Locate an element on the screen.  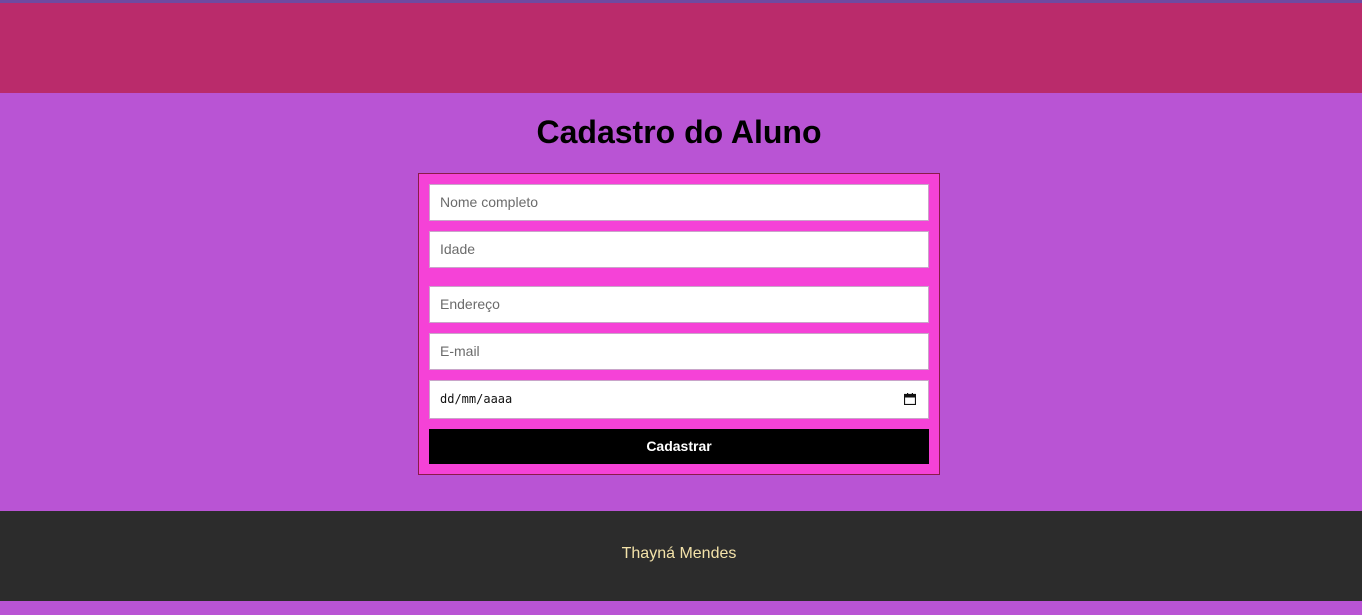
page-footer: Thayná Mendes is located at coordinates (681, 556).